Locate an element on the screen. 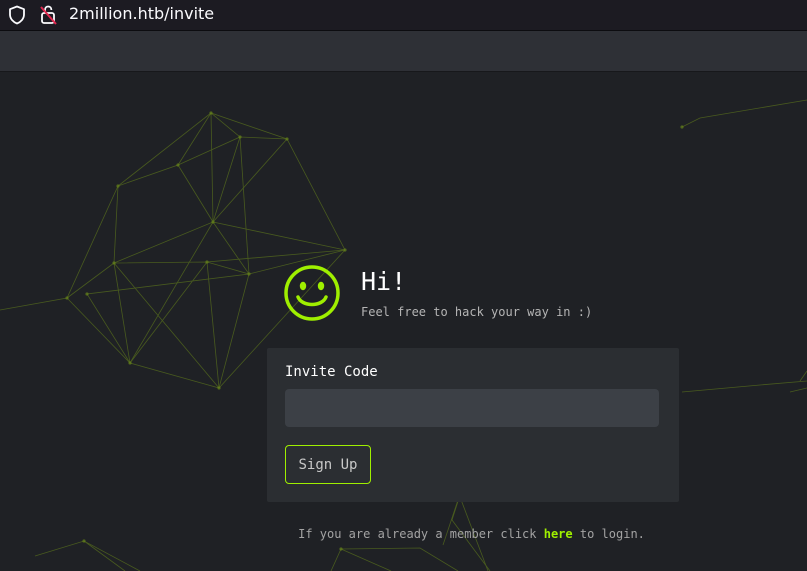 This screenshot has width=807, height=571. login-hint-prefix: If you are already a member click is located at coordinates (421, 534).